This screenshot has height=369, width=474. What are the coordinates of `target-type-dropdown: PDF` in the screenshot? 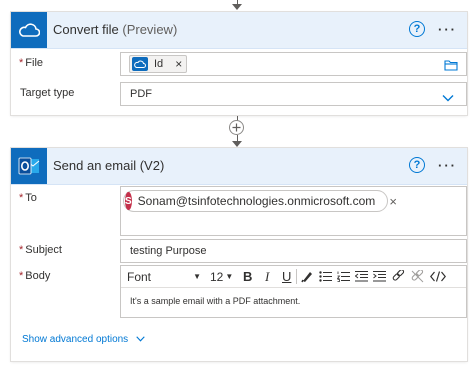 It's located at (293, 94).